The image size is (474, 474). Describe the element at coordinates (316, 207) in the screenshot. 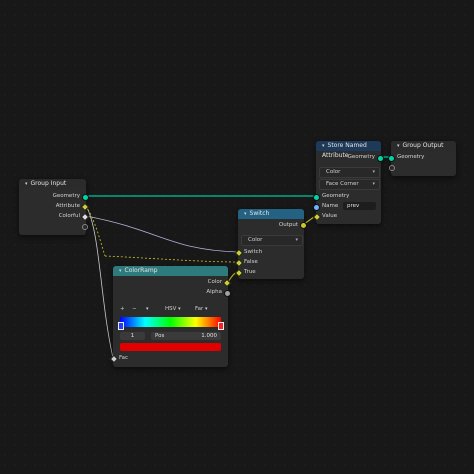

I see `name-input-socket` at that location.